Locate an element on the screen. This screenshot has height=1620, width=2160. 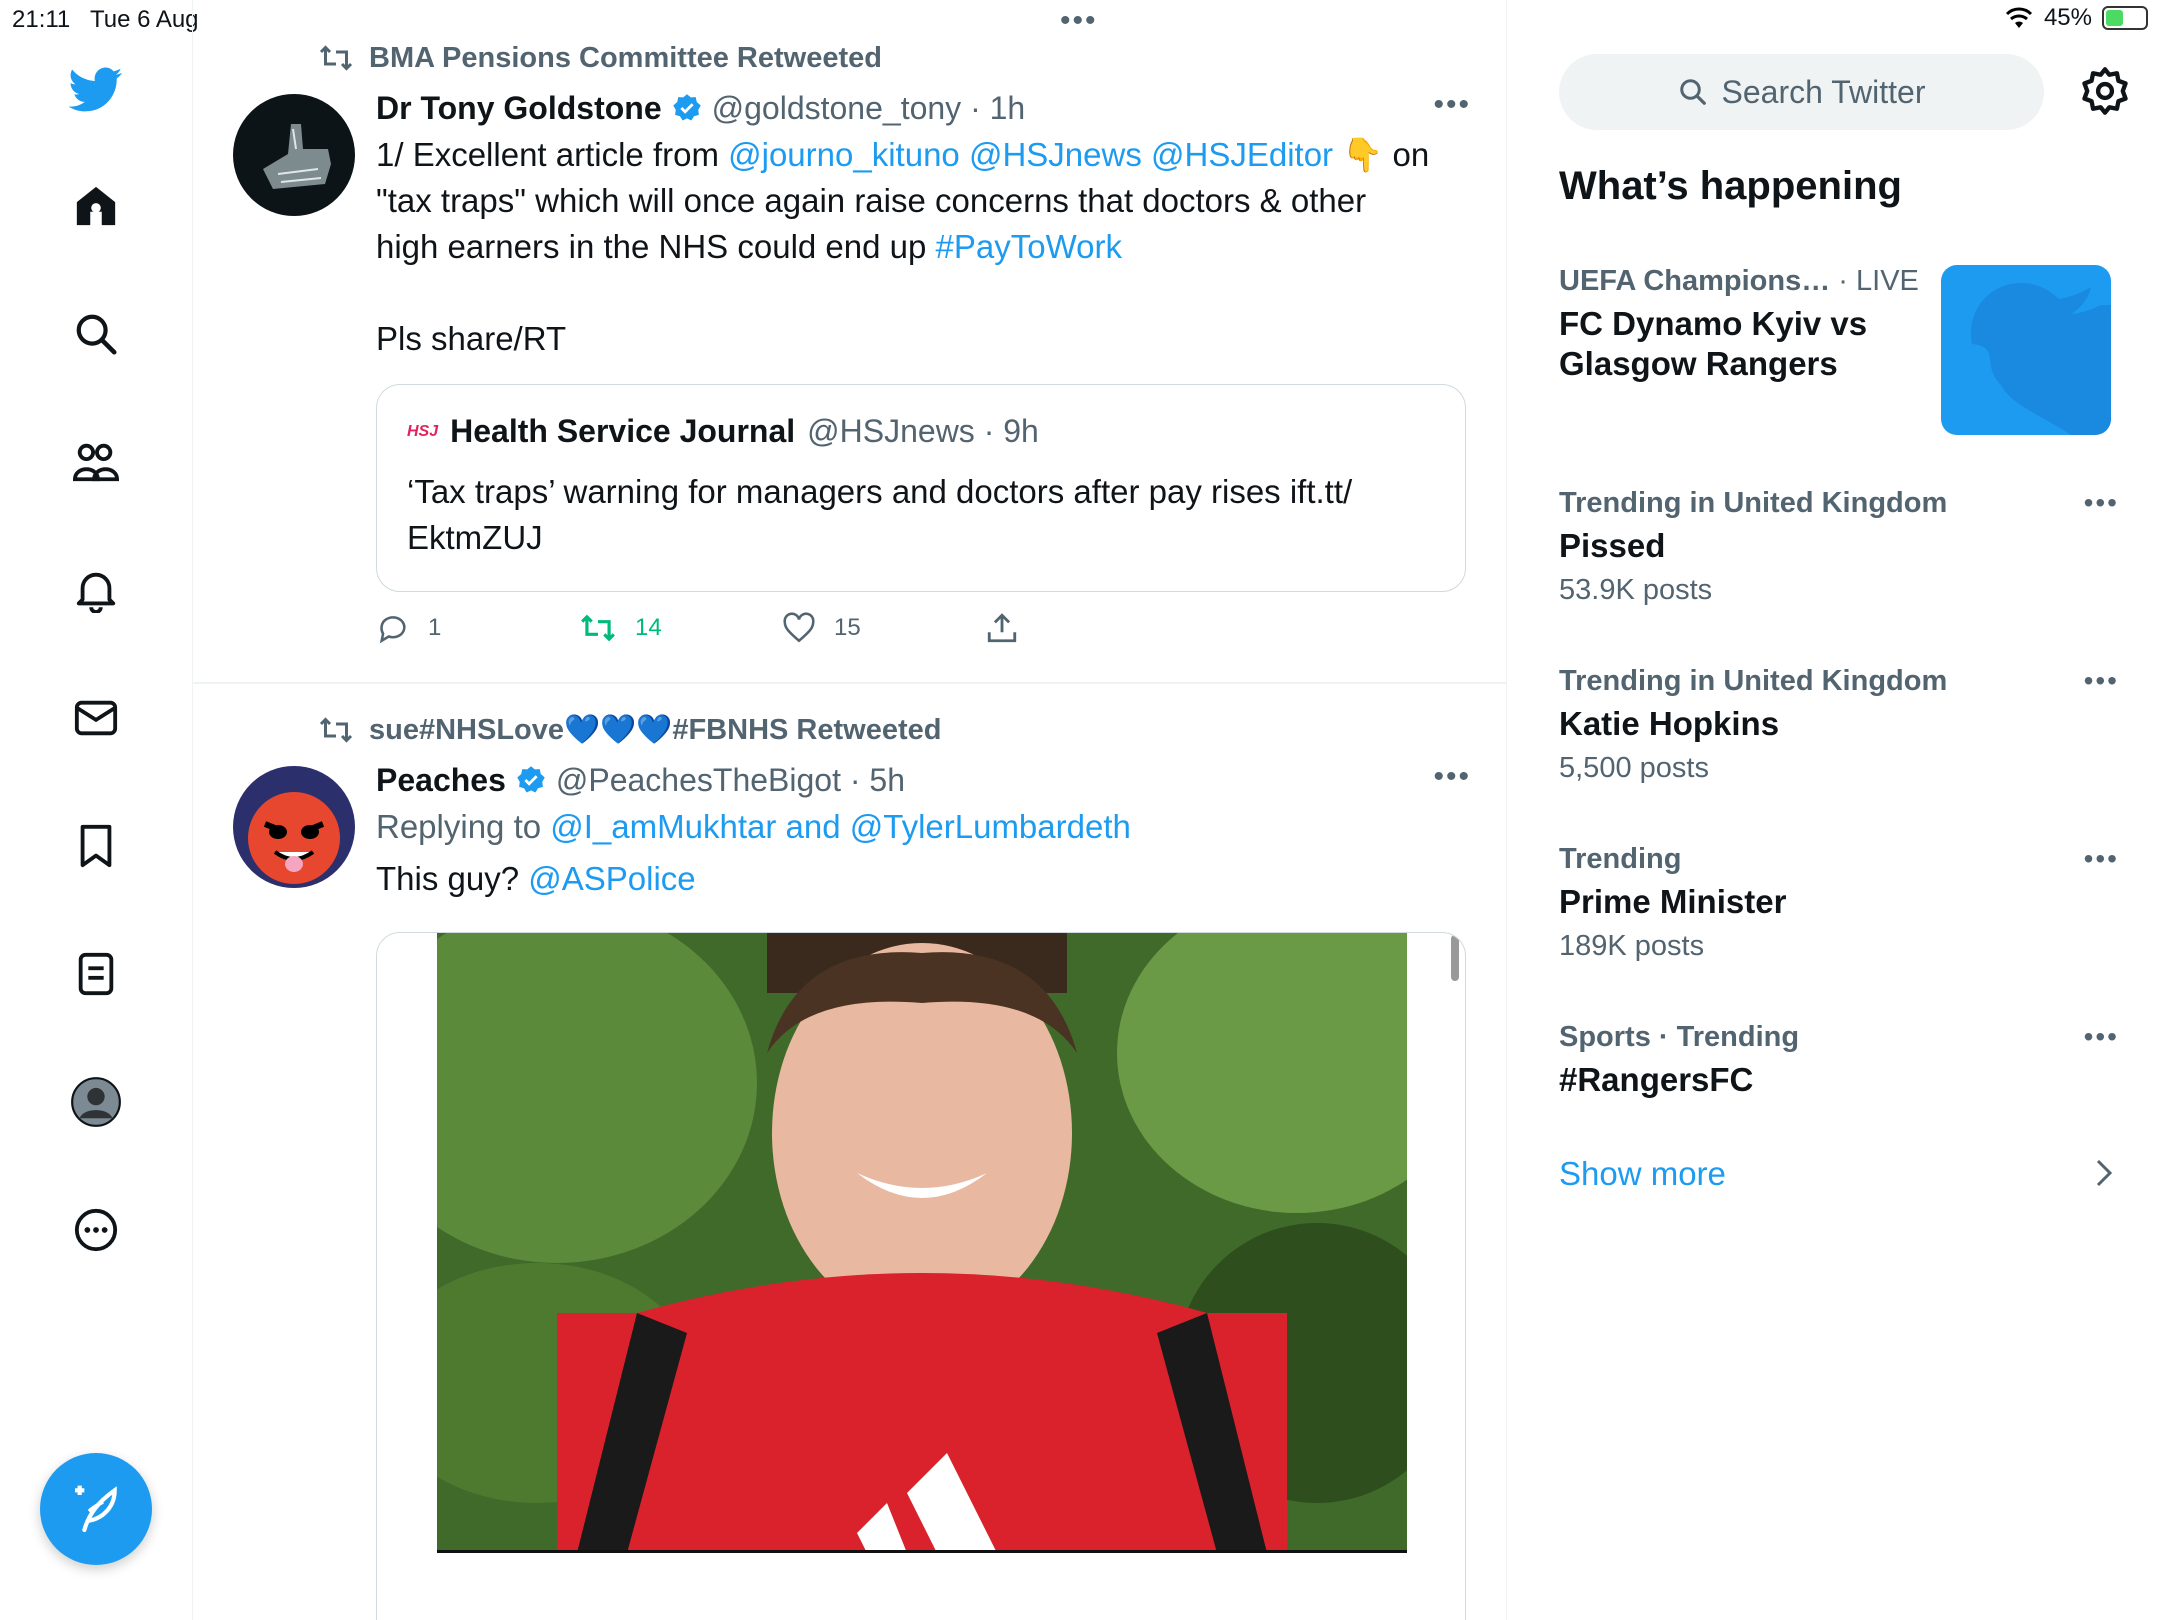
tweet-text-span: 👇 on is located at coordinates (1381, 154).